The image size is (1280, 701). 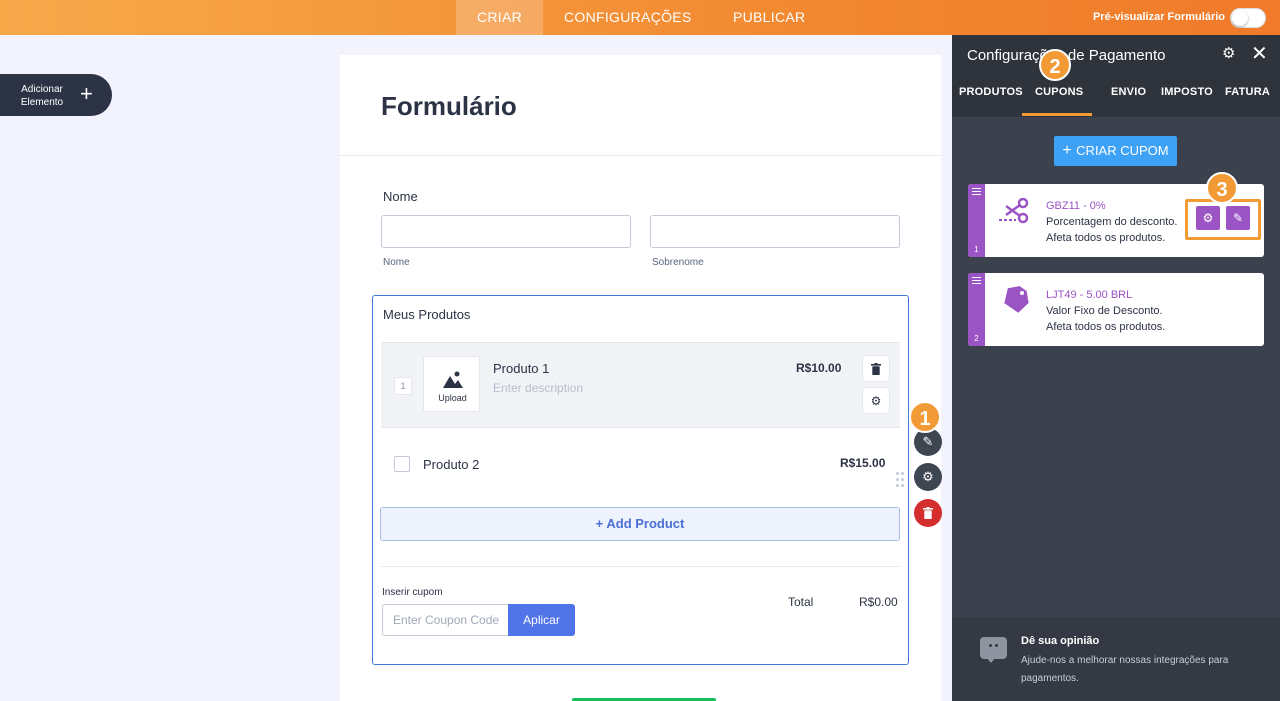 What do you see at coordinates (403, 386) in the screenshot?
I see `product-quantity: 1` at bounding box center [403, 386].